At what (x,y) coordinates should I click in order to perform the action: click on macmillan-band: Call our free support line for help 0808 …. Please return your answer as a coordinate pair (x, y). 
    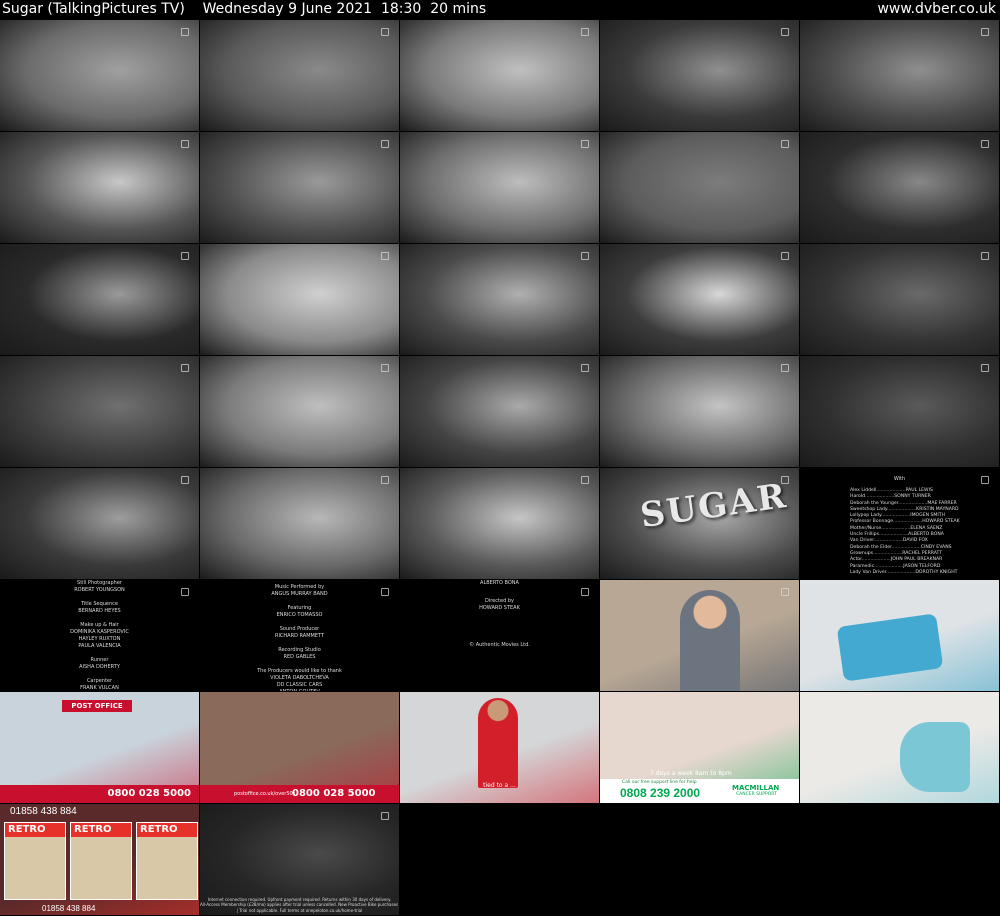
    Looking at the image, I should click on (699, 791).